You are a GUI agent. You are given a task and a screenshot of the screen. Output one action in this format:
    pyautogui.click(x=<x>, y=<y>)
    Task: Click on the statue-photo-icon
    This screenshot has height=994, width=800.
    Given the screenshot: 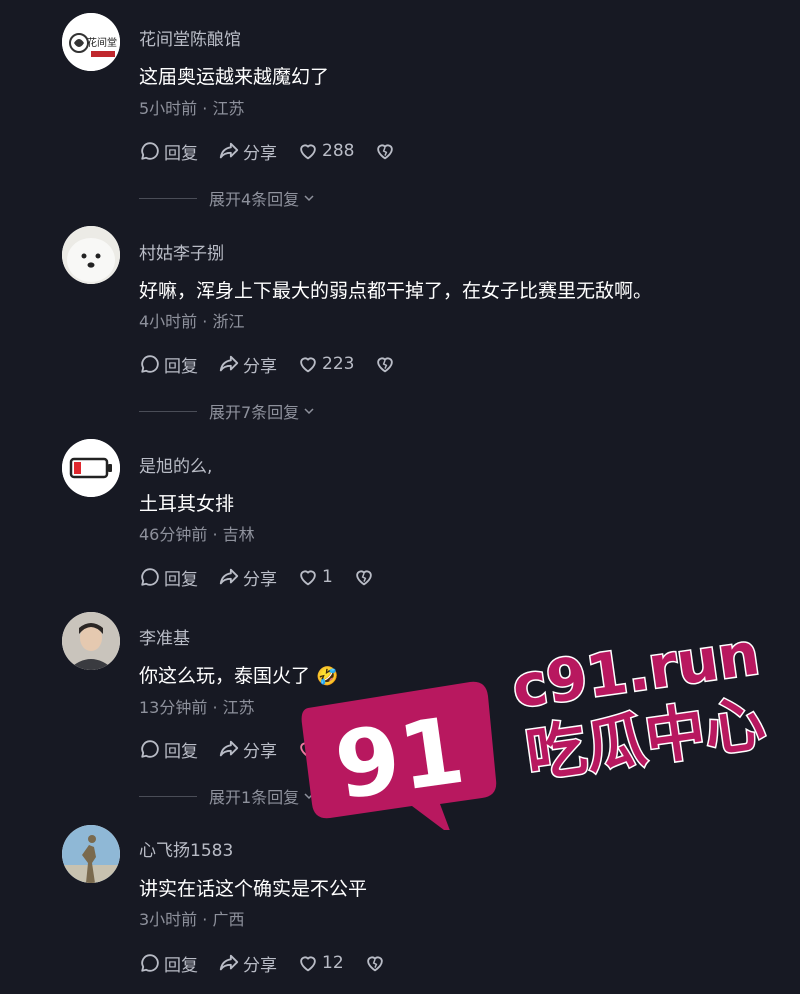 What is the action you would take?
    pyautogui.click(x=91, y=854)
    